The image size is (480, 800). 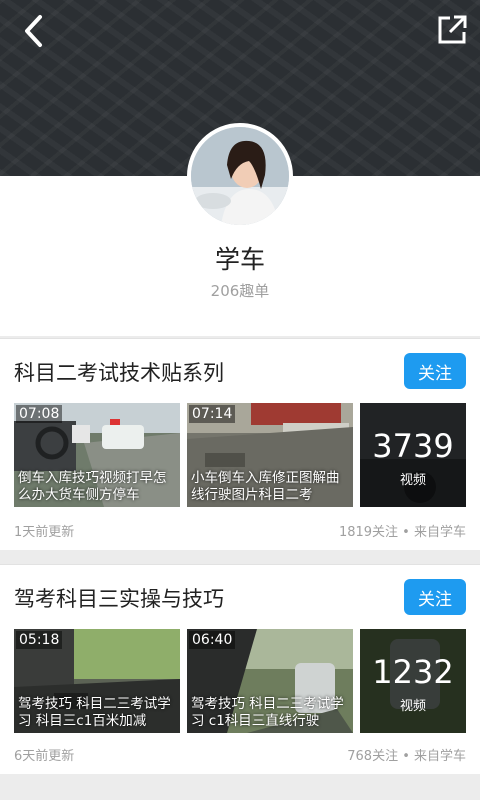 What do you see at coordinates (119, 372) in the screenshot?
I see `series-title: 科目二考试技术贴系列` at bounding box center [119, 372].